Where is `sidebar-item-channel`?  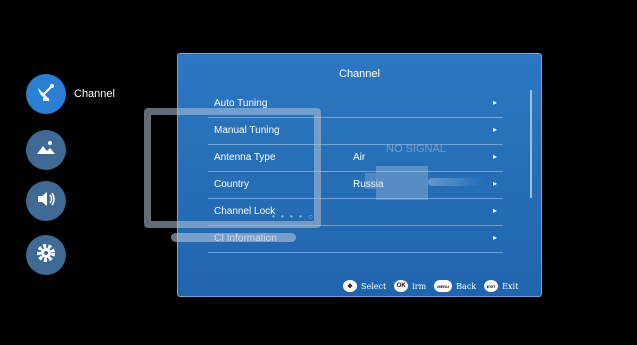
sidebar-item-channel is located at coordinates (46, 94).